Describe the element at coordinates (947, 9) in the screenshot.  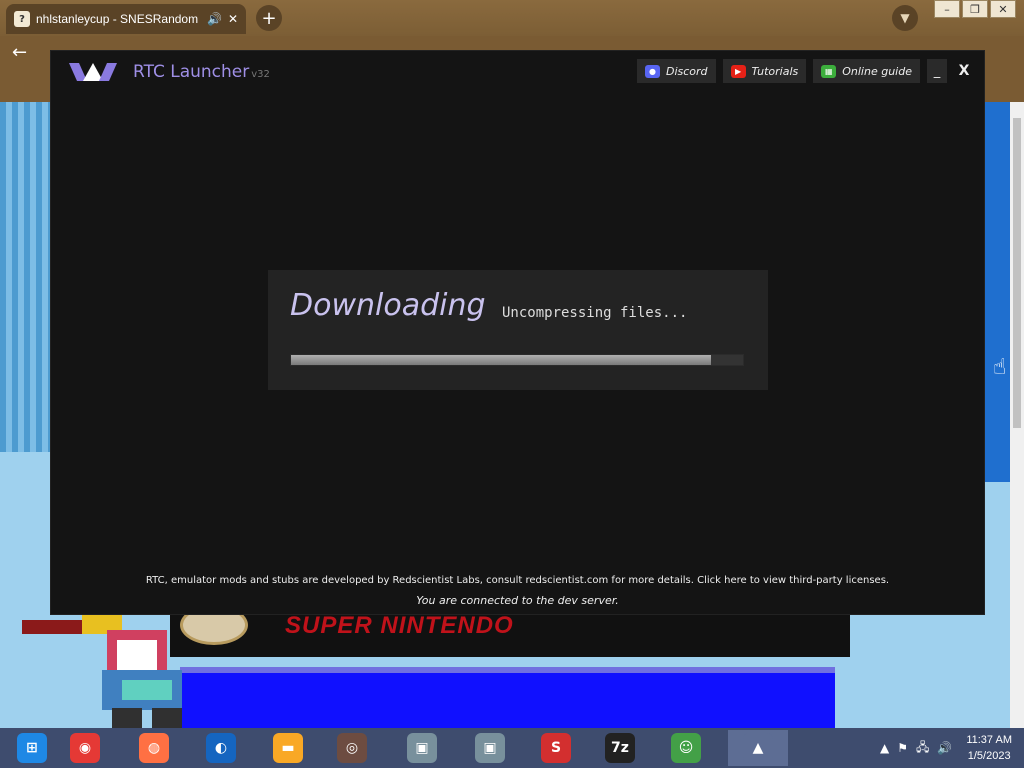
I see `minimize-window-button: –` at that location.